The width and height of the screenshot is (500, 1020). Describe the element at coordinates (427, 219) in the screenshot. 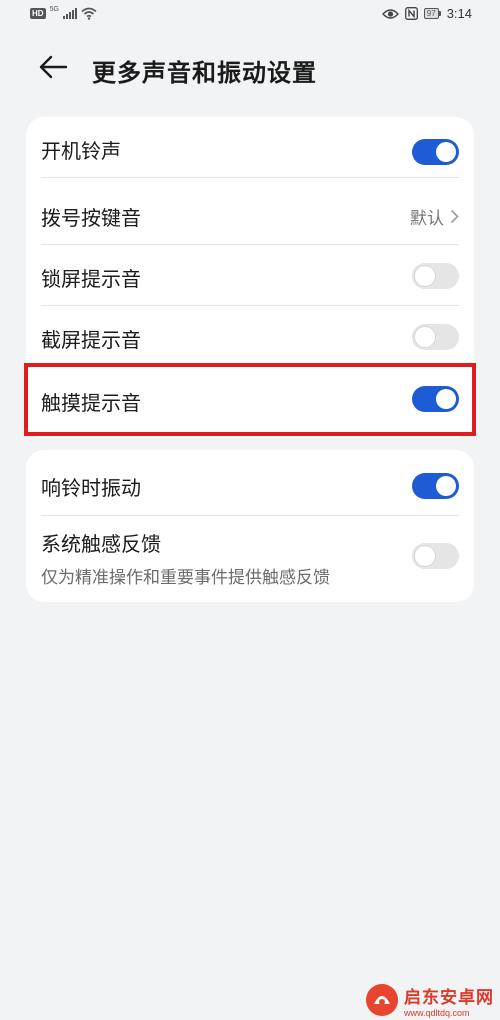

I see `row-value: 默认` at that location.